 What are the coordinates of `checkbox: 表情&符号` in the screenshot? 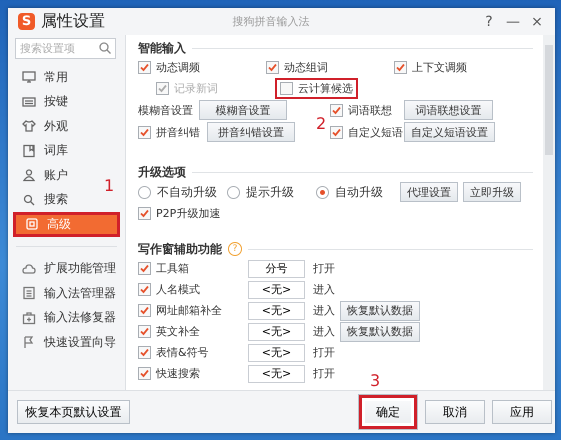 It's located at (173, 352).